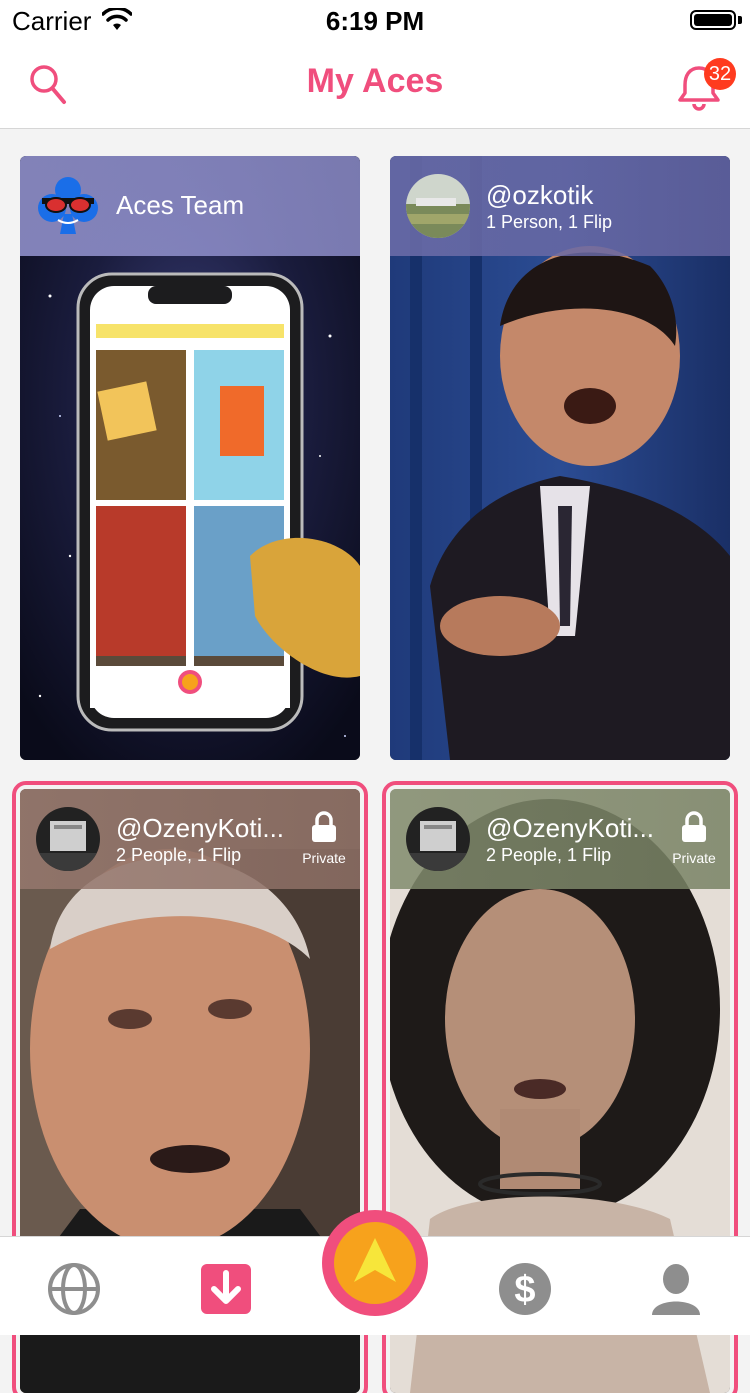 This screenshot has height=1393, width=750. I want to click on aces-logo-icon, so click(375, 1260).